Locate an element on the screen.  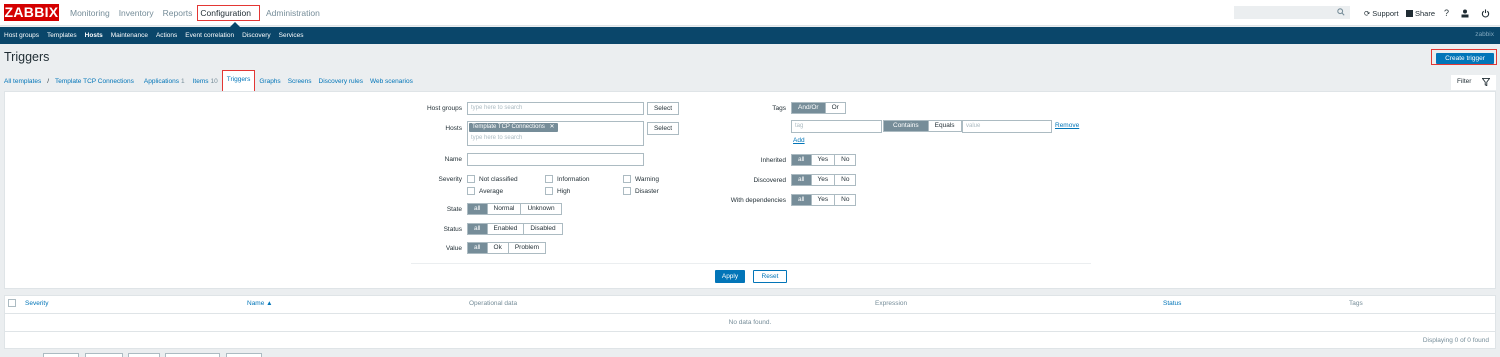
menu-monitoring: Monitoring is located at coordinates (90, 13).